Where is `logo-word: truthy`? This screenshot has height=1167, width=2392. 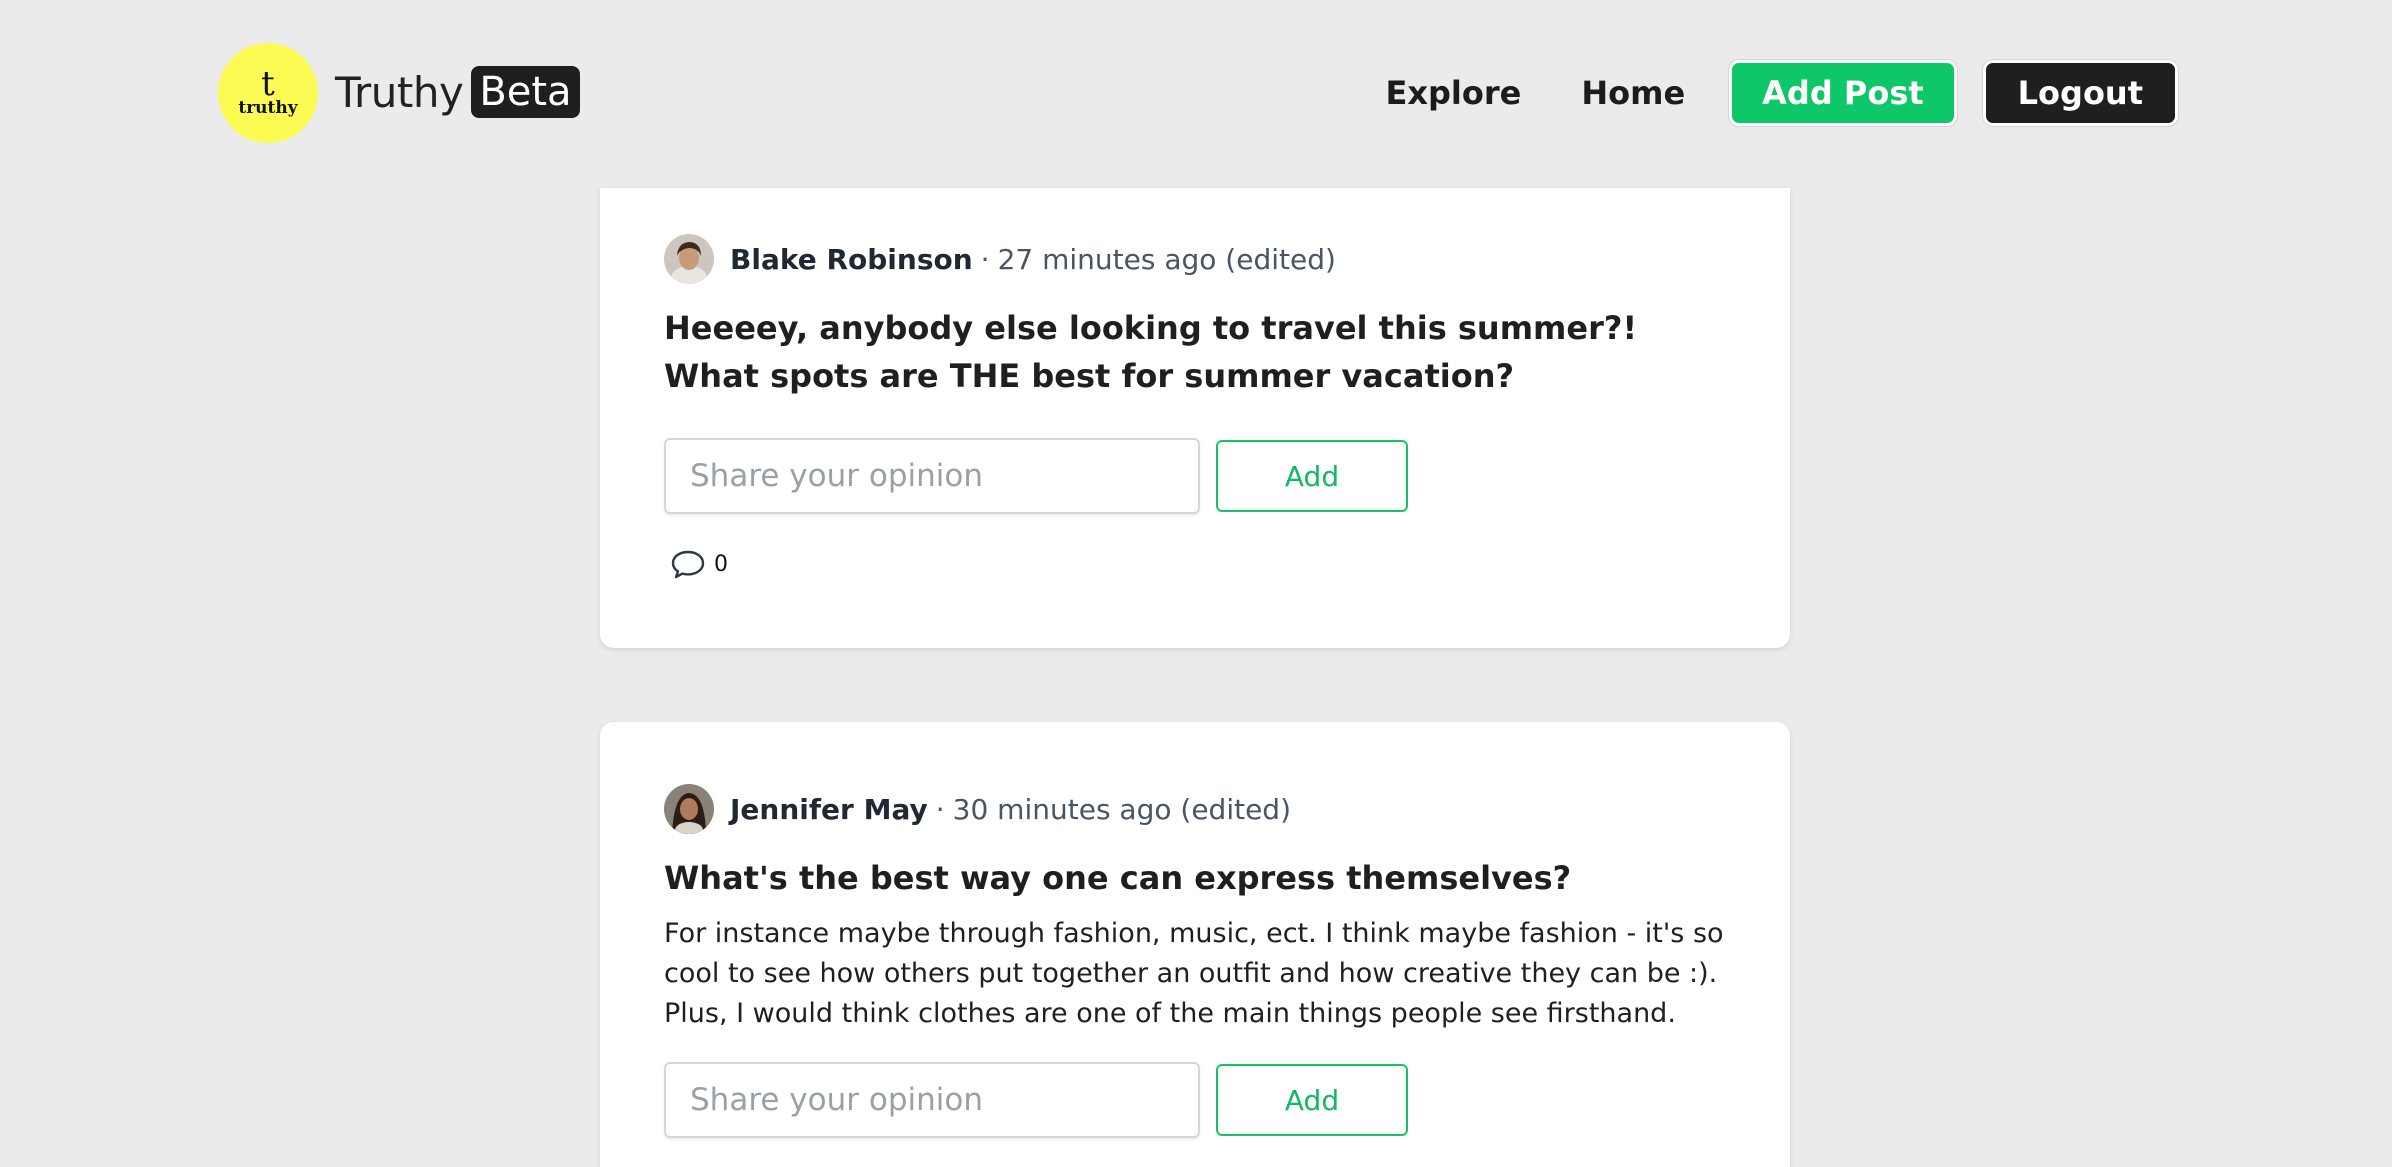 logo-word: truthy is located at coordinates (268, 108).